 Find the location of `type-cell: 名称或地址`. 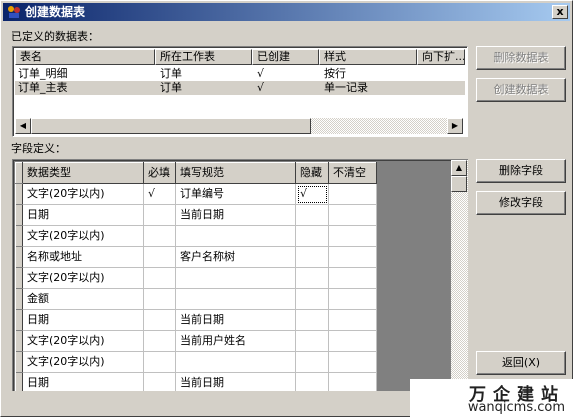

type-cell: 名称或地址 is located at coordinates (83, 257).